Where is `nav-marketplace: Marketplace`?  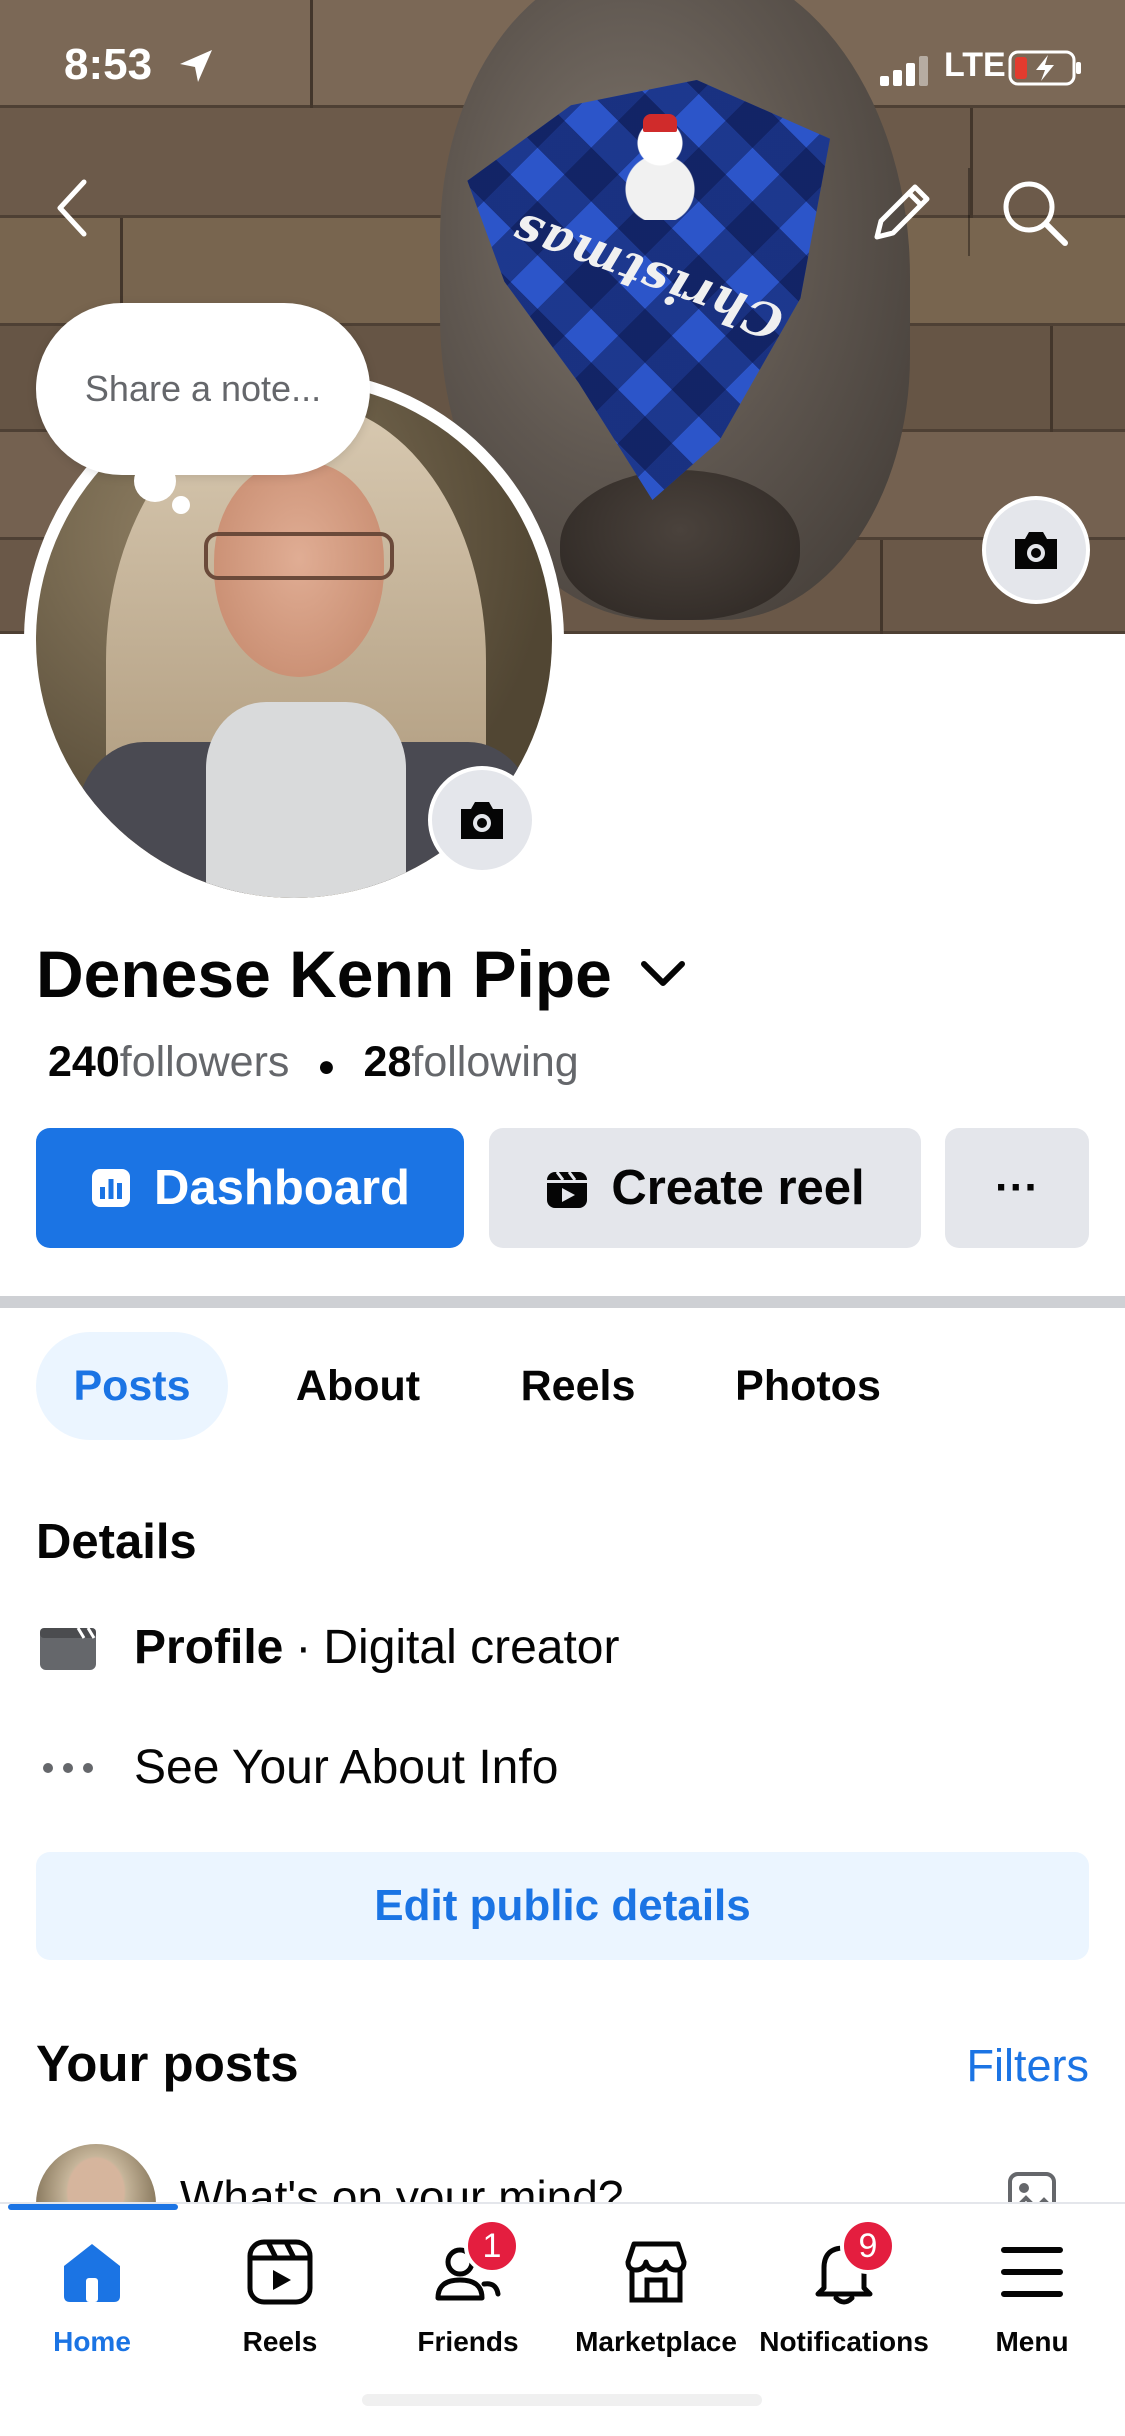 nav-marketplace: Marketplace is located at coordinates (656, 2307).